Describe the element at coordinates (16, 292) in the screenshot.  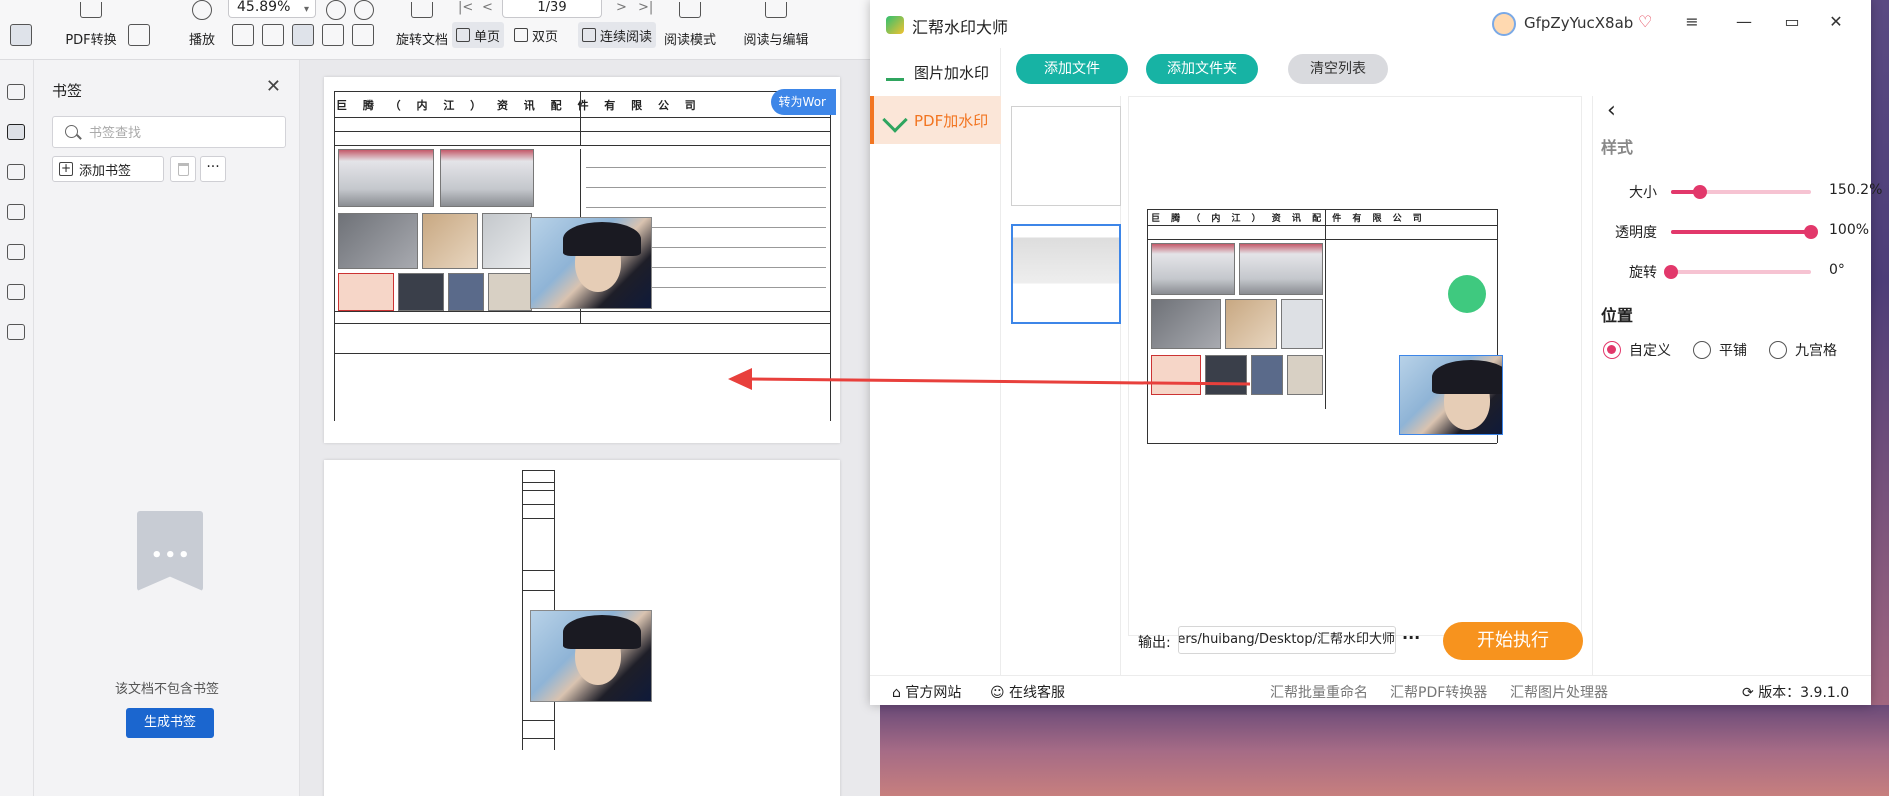
I see `signature-icon` at that location.